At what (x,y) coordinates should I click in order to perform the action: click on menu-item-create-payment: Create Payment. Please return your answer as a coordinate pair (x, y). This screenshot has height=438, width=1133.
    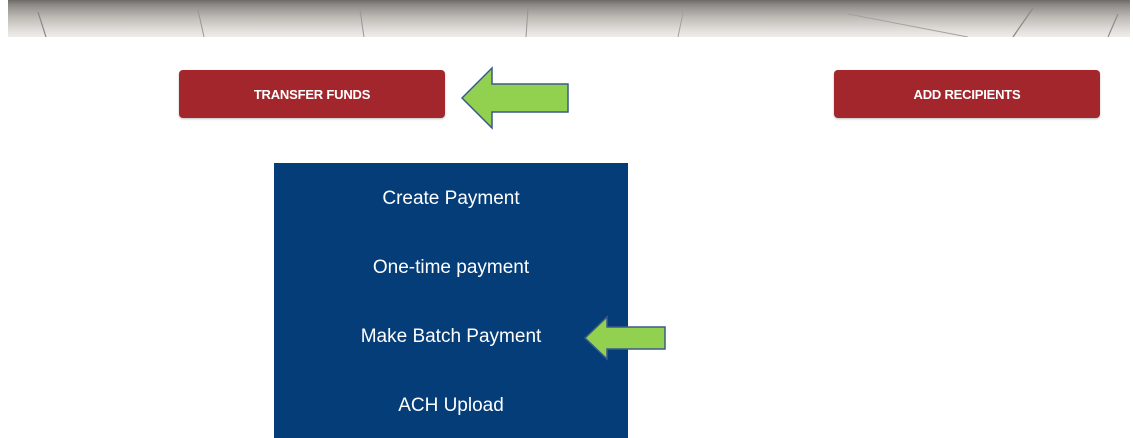
    Looking at the image, I should click on (451, 199).